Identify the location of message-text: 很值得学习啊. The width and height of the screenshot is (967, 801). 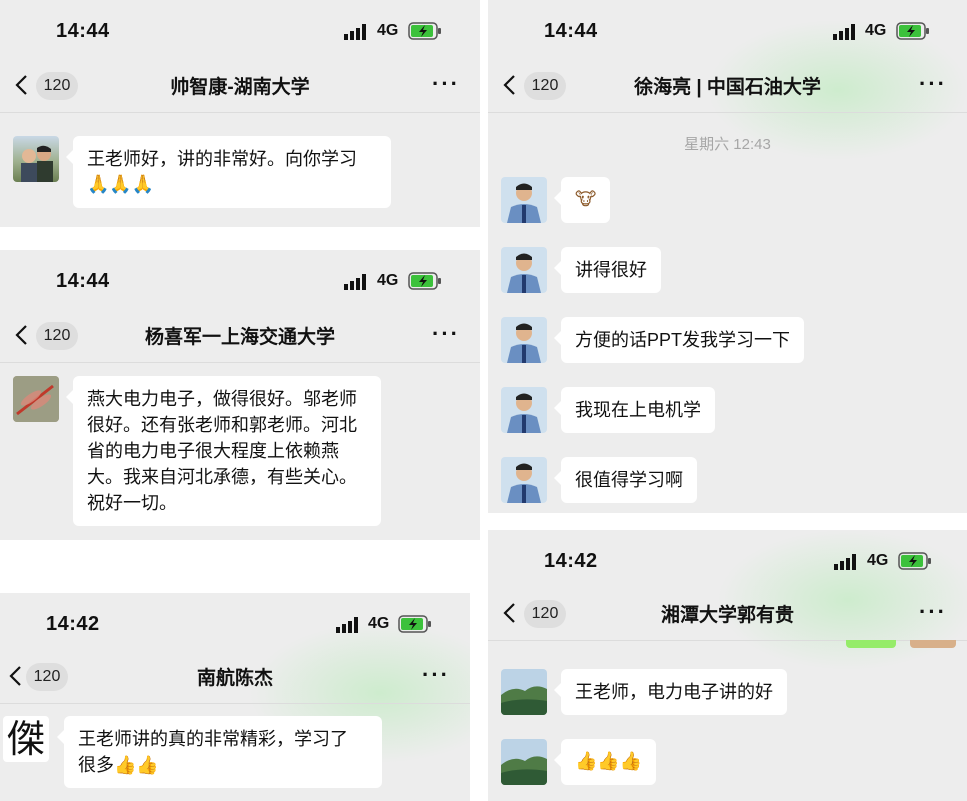
(629, 480).